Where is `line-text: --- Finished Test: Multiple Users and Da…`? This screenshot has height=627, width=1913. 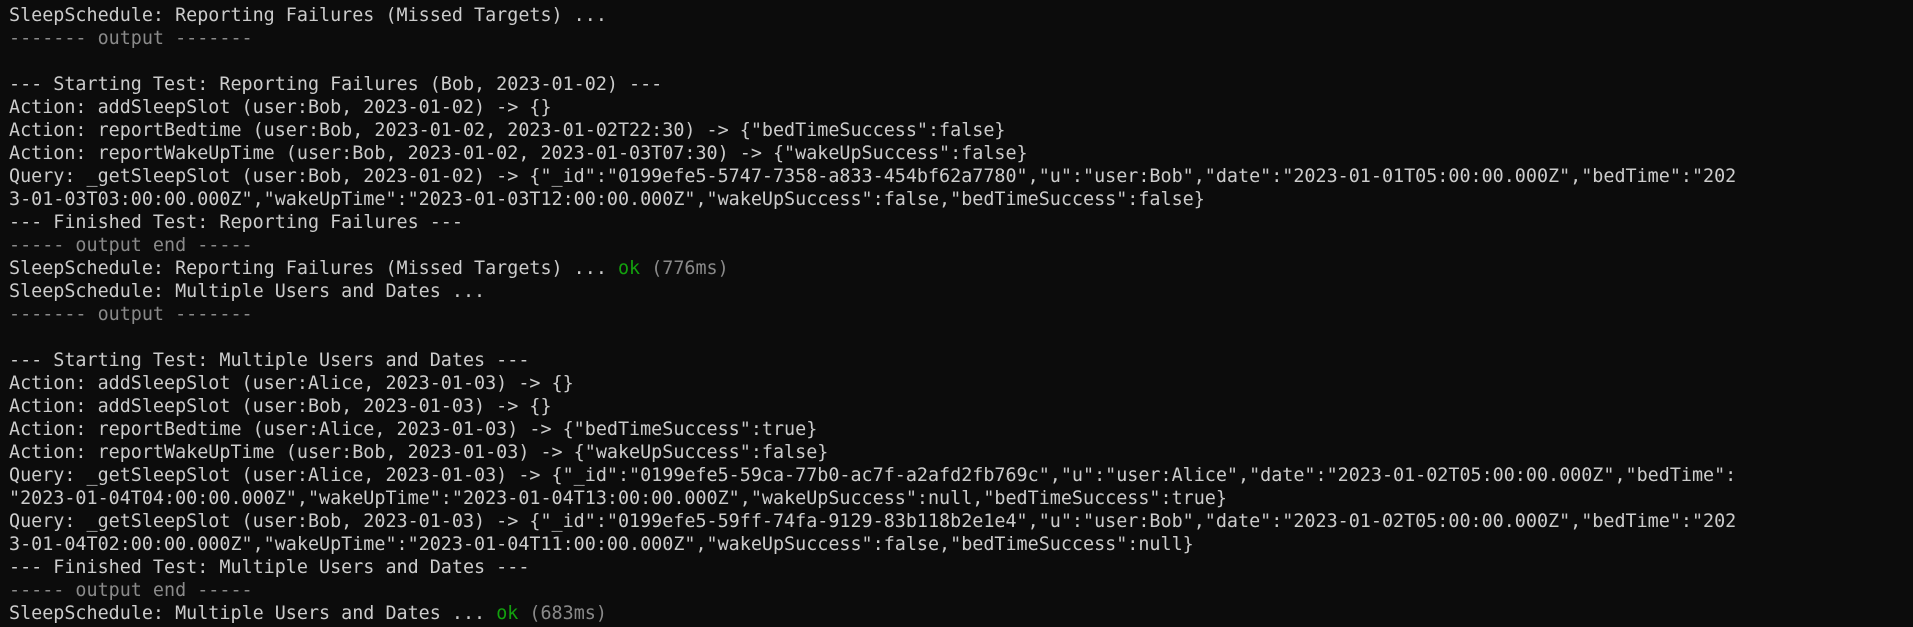
line-text: --- Finished Test: Multiple Users and Da… is located at coordinates (269, 567).